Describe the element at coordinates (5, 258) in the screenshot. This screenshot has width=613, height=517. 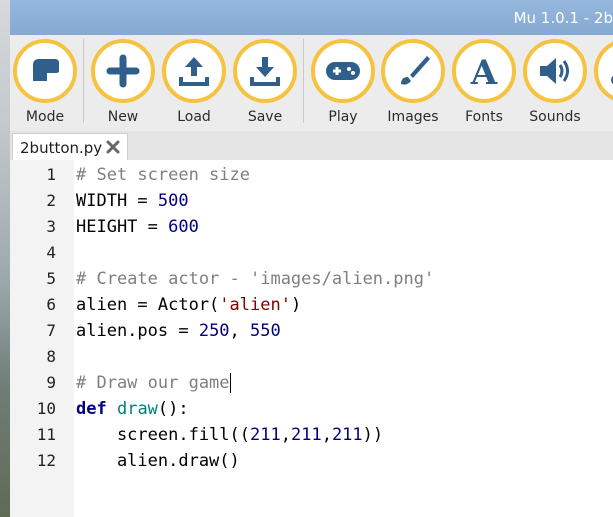
I see `desktop-wallpaper` at that location.